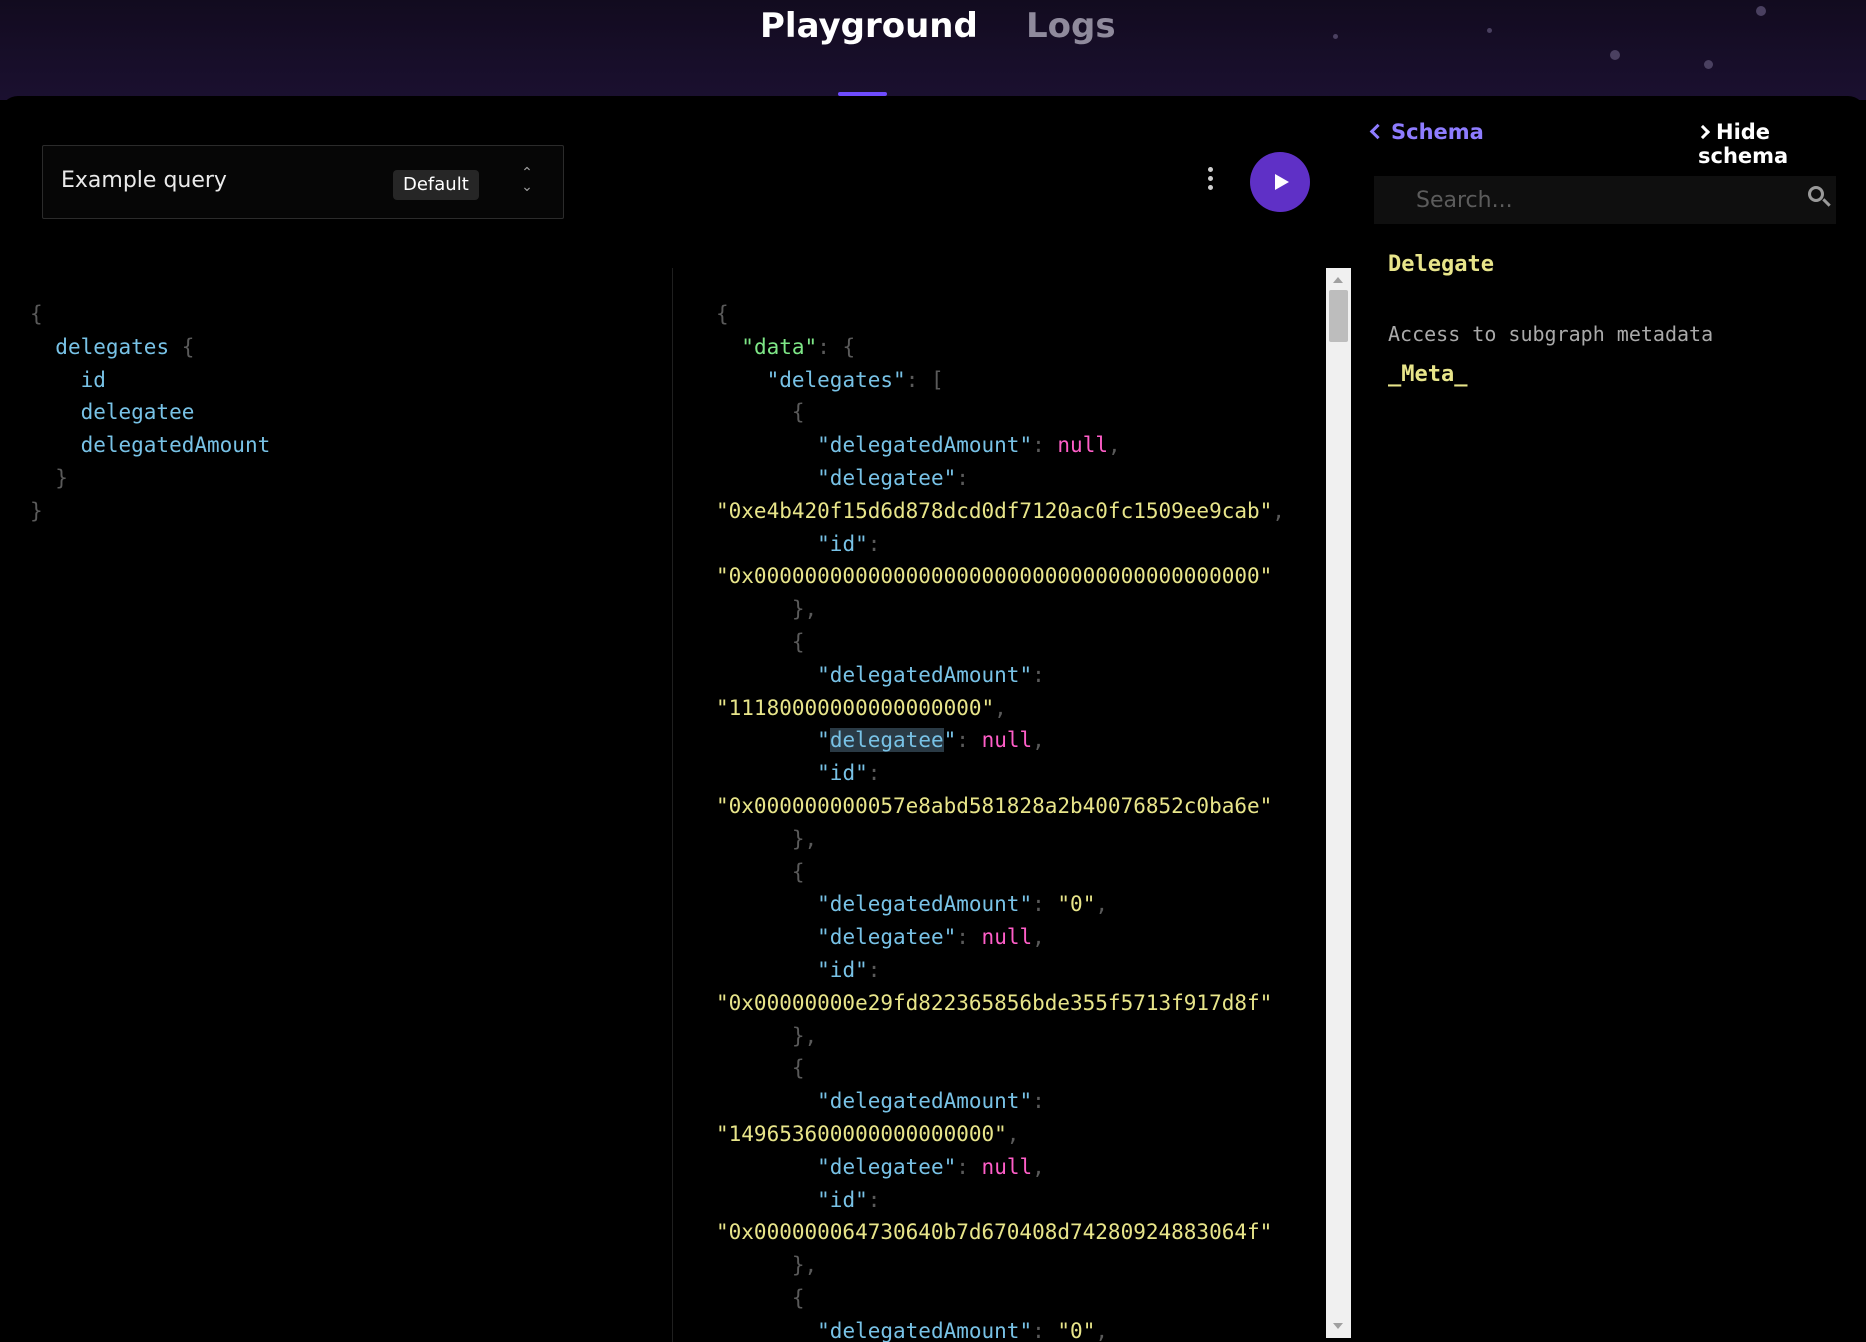  What do you see at coordinates (1210, 181) in the screenshot?
I see `more-options-button` at bounding box center [1210, 181].